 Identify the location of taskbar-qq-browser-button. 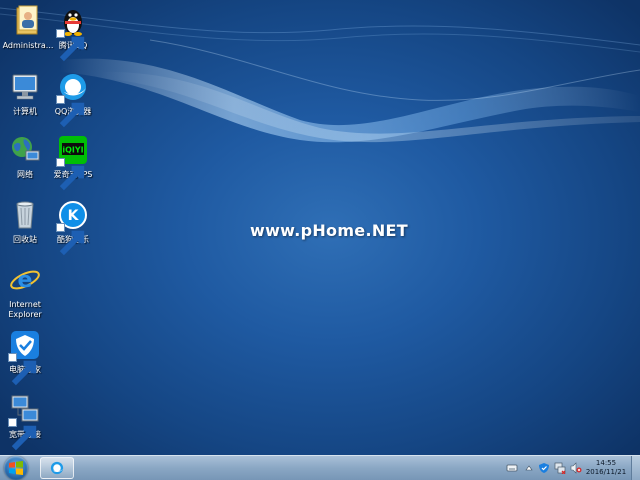
(57, 468).